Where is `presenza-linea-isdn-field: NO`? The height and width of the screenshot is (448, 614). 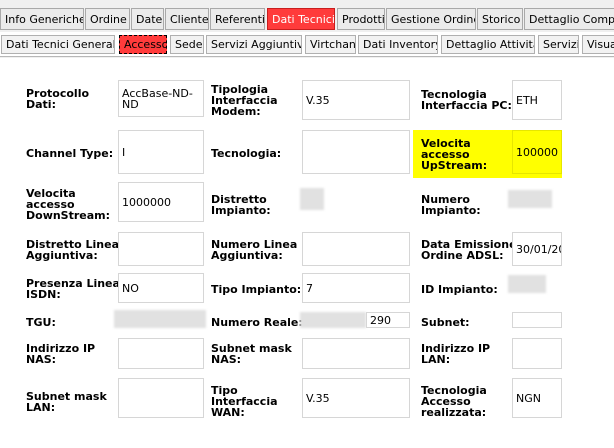
presenza-linea-isdn-field: NO is located at coordinates (161, 288).